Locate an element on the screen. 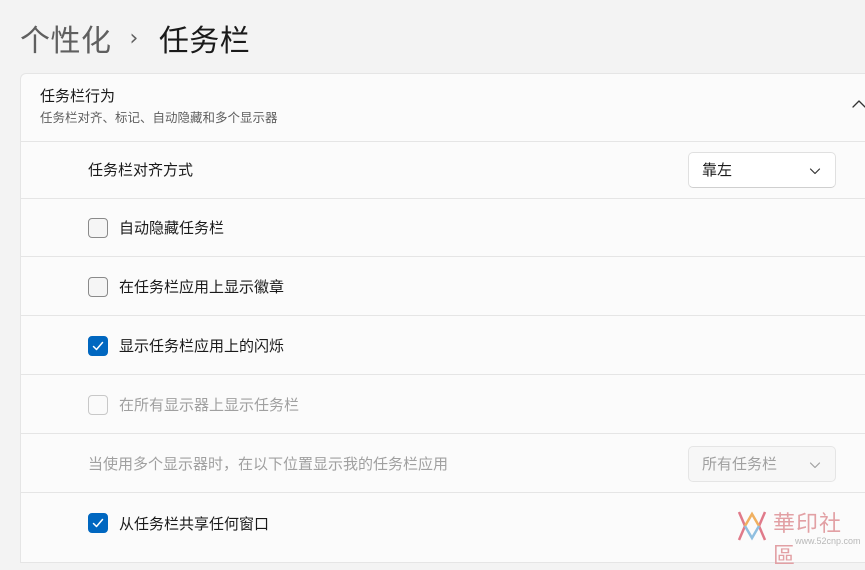 The height and width of the screenshot is (570, 865). auto-hide-checkbox is located at coordinates (98, 227).